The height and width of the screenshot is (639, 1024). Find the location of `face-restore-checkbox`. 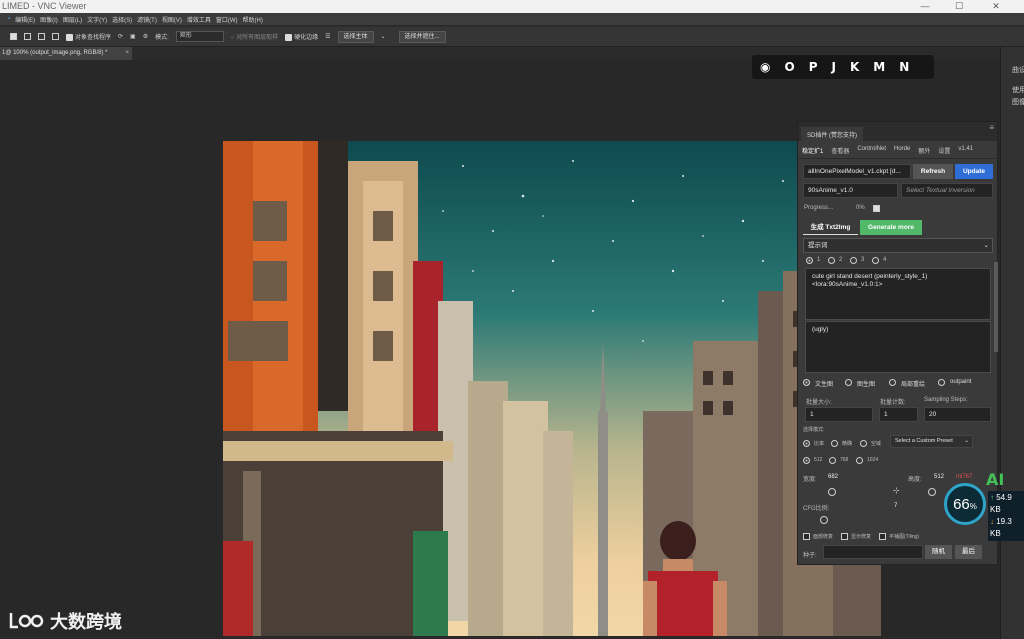

face-restore-checkbox is located at coordinates (806, 536).